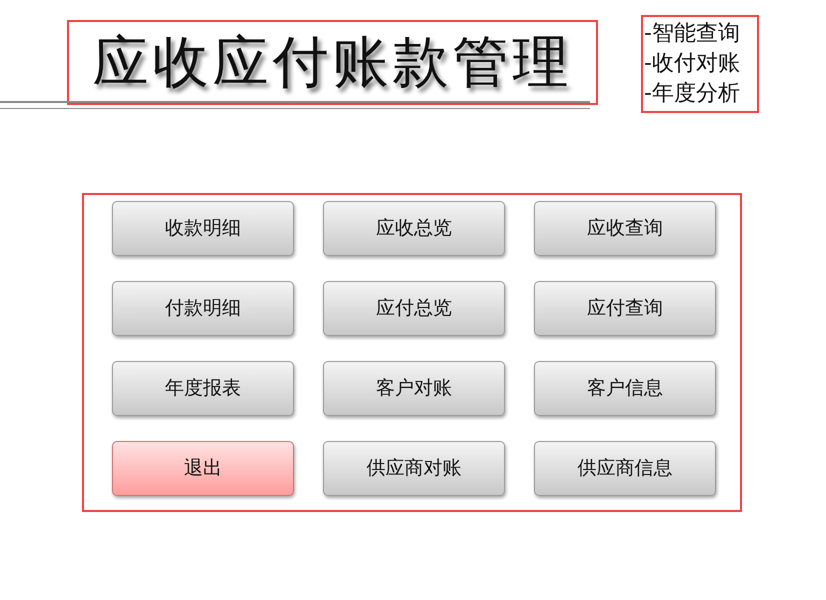 This screenshot has height=600, width=826. I want to click on menu-button: 应付查询, so click(625, 308).